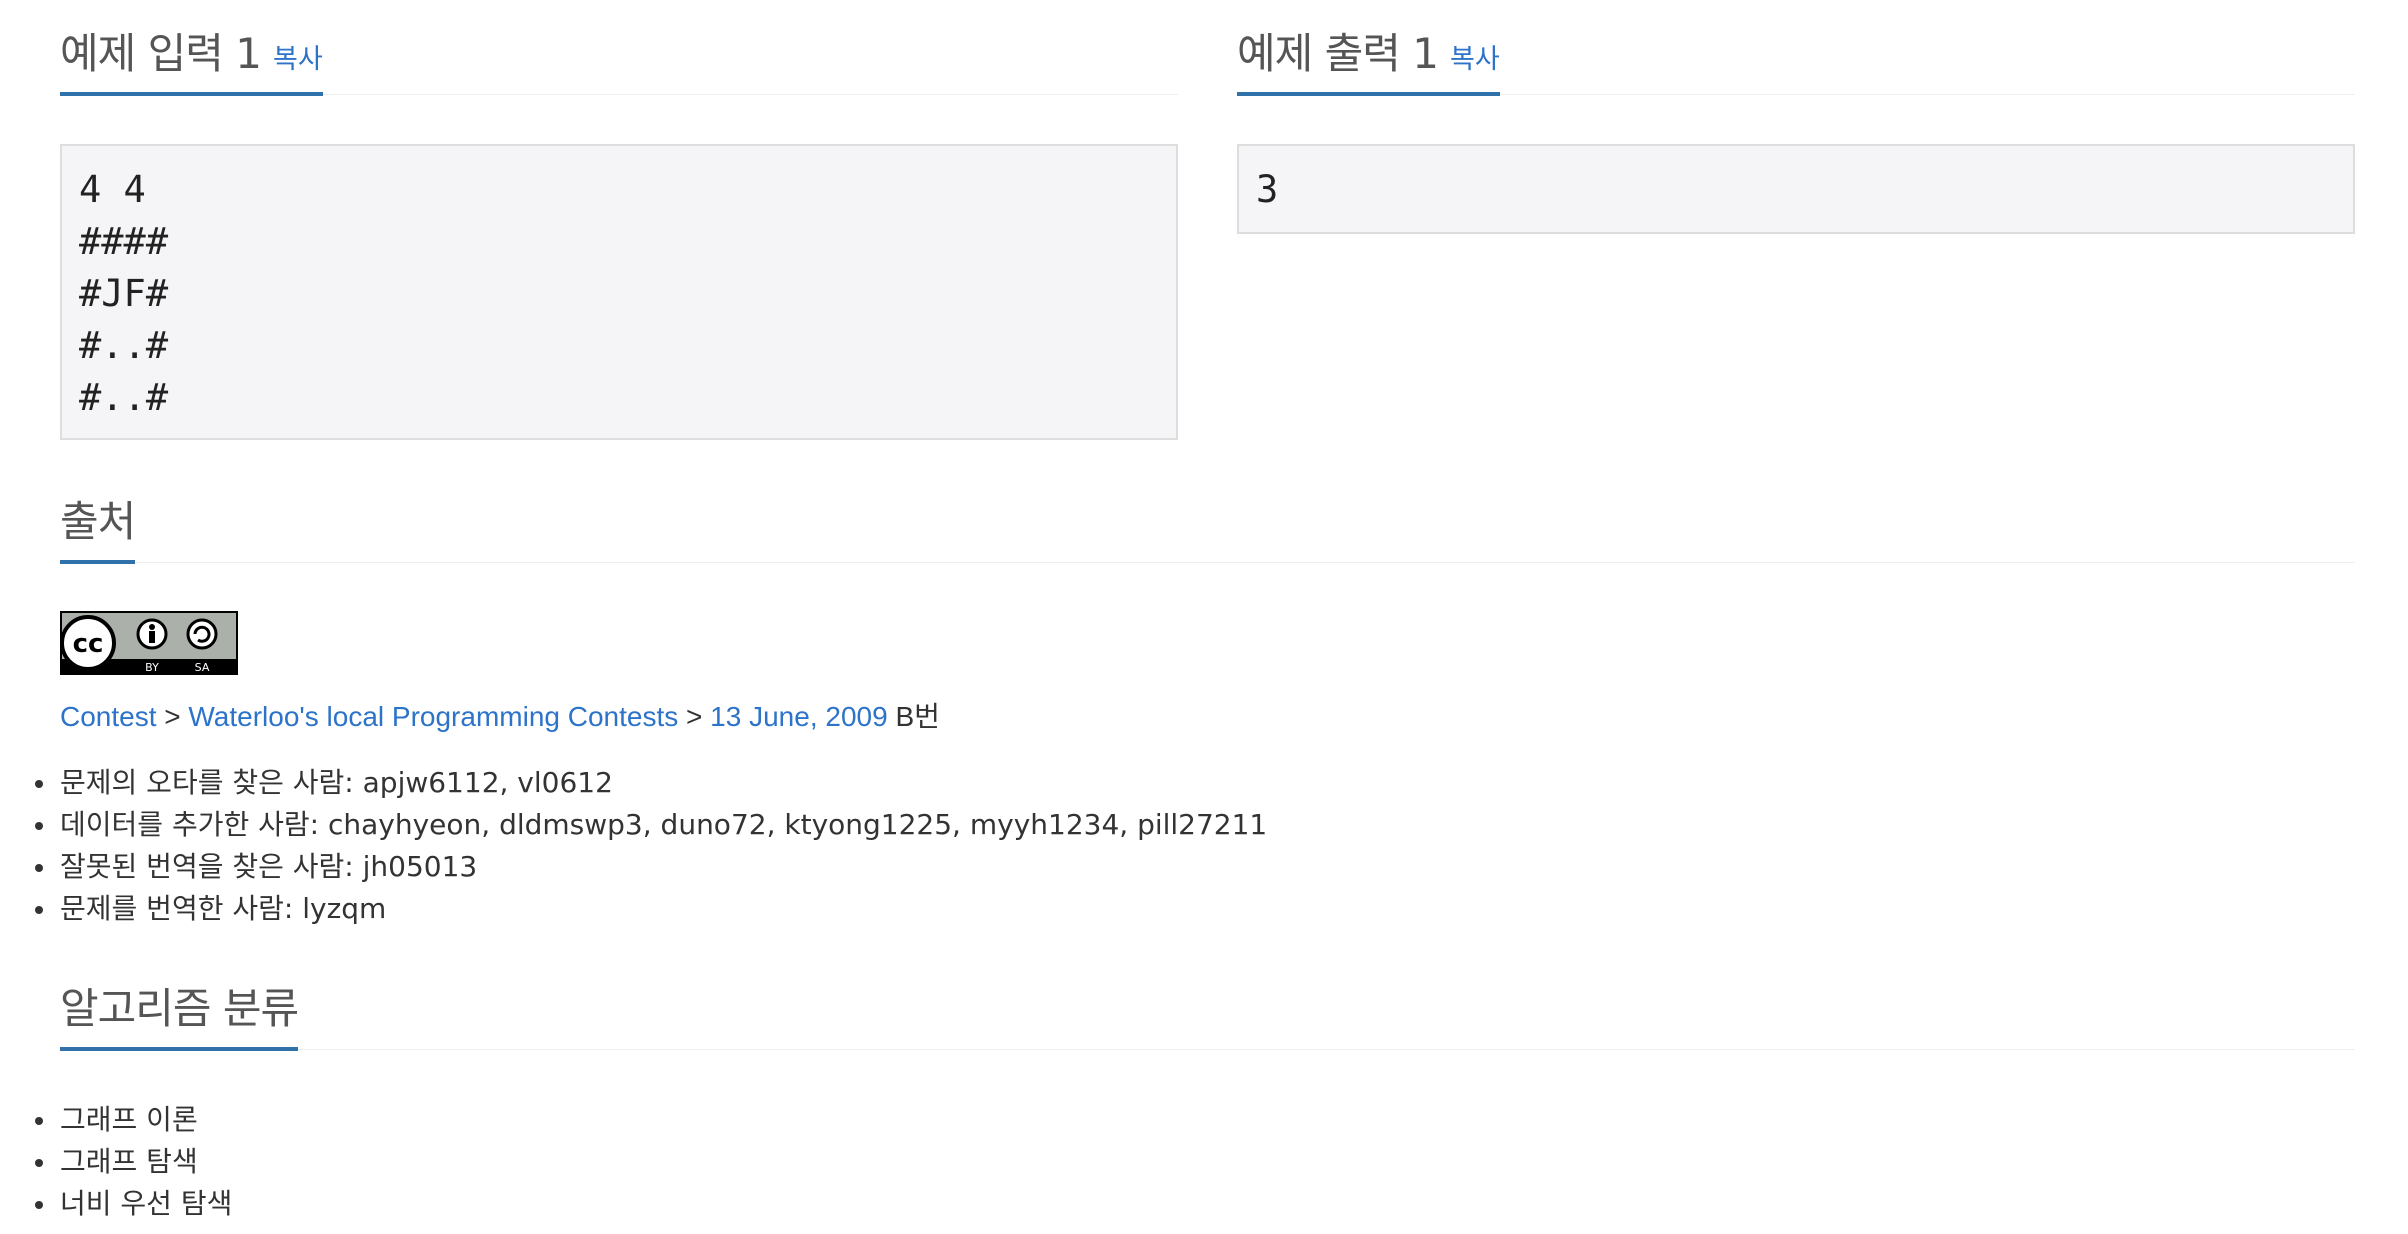  I want to click on algorithm-tag: 너비 우선 탐색, so click(133, 1204).